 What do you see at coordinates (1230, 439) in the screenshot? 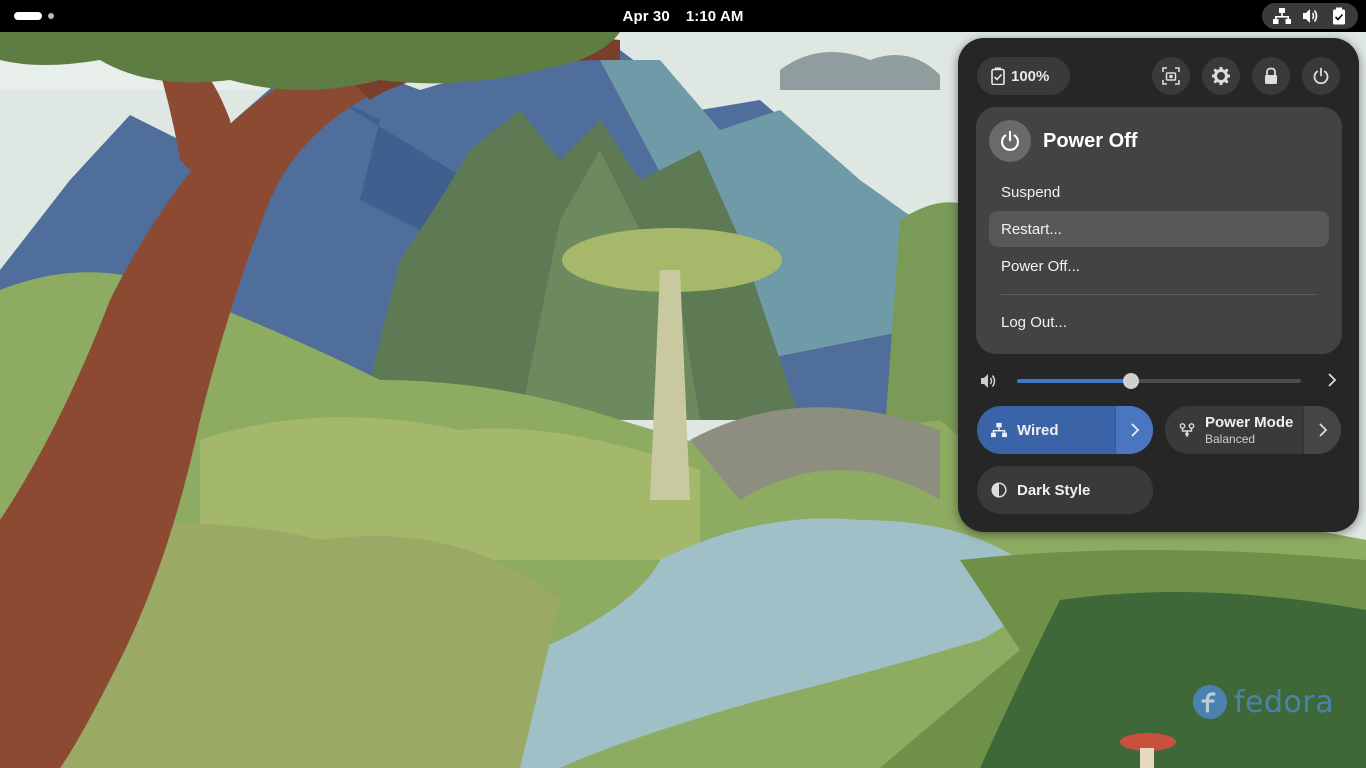
I see `power-mode-value: Balanced` at bounding box center [1230, 439].